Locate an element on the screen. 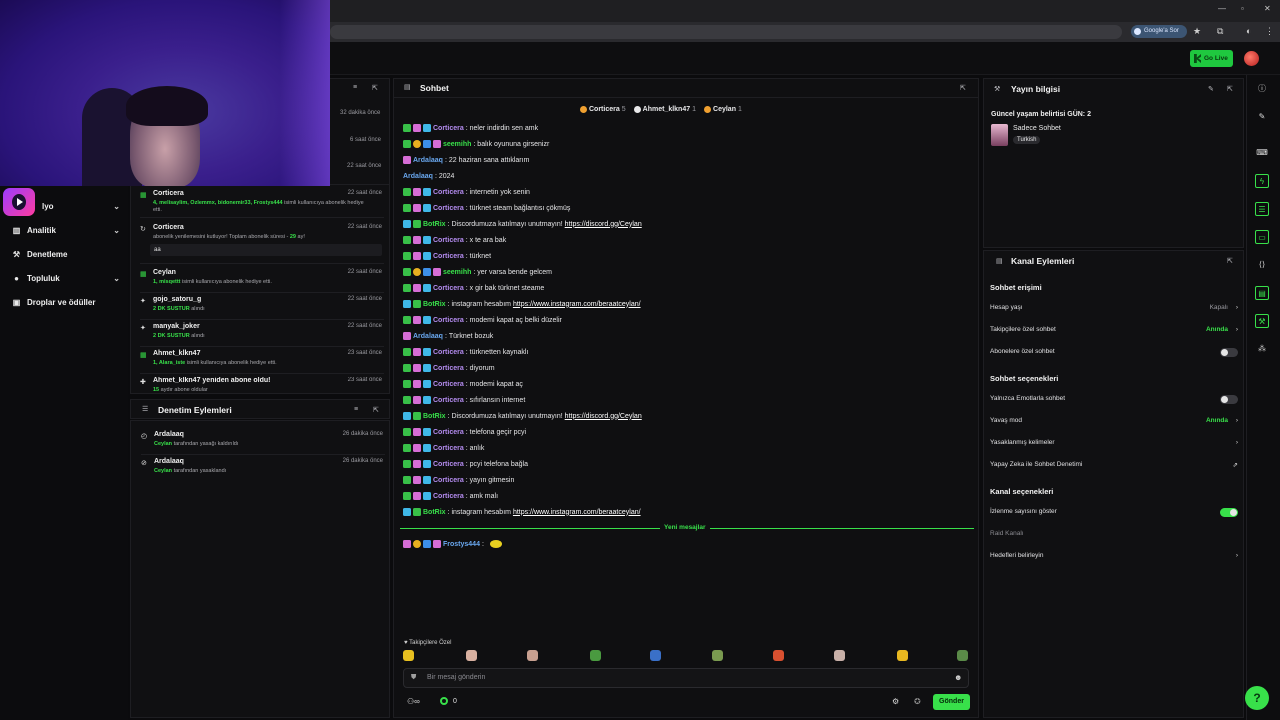 The height and width of the screenshot is (720, 1280). chat-message: Corticera: internetin yok senin is located at coordinates (466, 192).